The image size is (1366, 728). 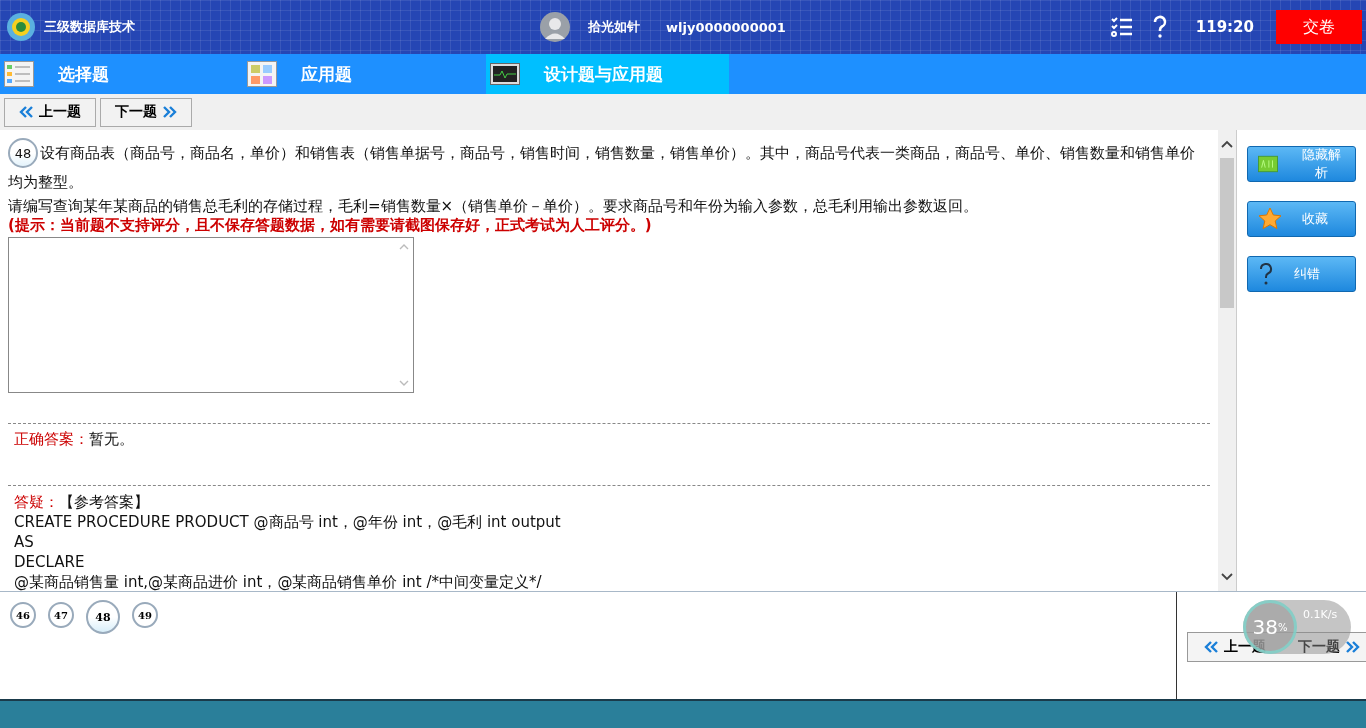 I want to click on user-id: wljy0000000001, so click(x=726, y=27).